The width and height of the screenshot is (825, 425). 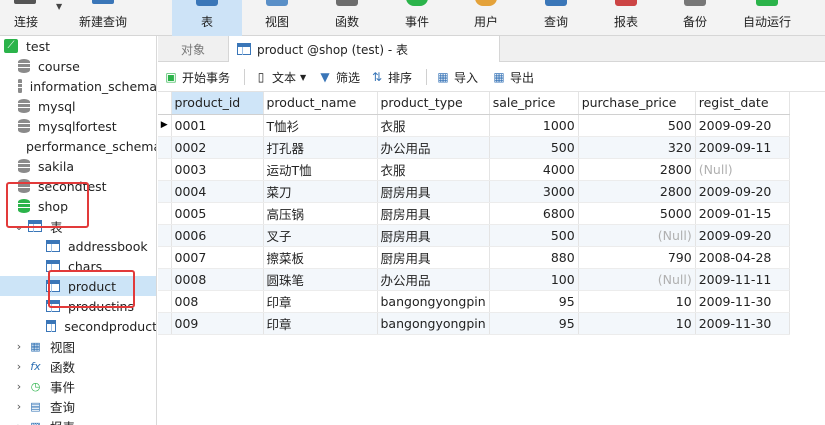 What do you see at coordinates (534, 213) in the screenshot?
I see `grid-cell-sale-price: 6800` at bounding box center [534, 213].